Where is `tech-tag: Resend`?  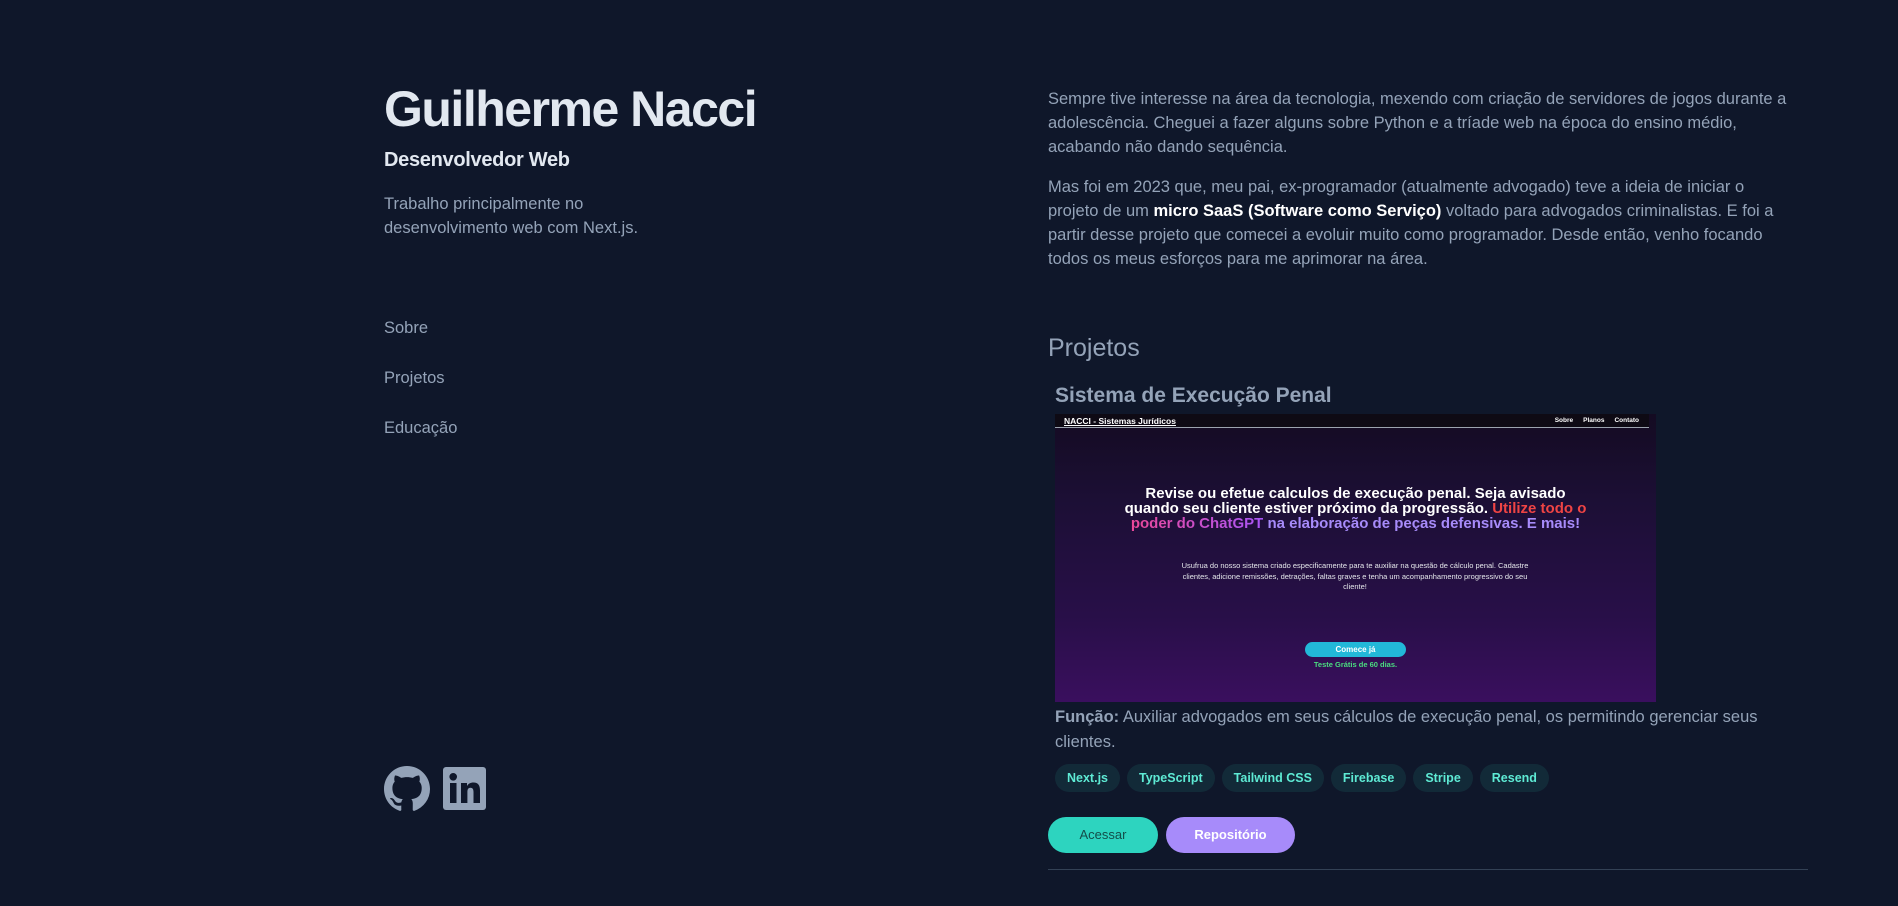 tech-tag: Resend is located at coordinates (1514, 778).